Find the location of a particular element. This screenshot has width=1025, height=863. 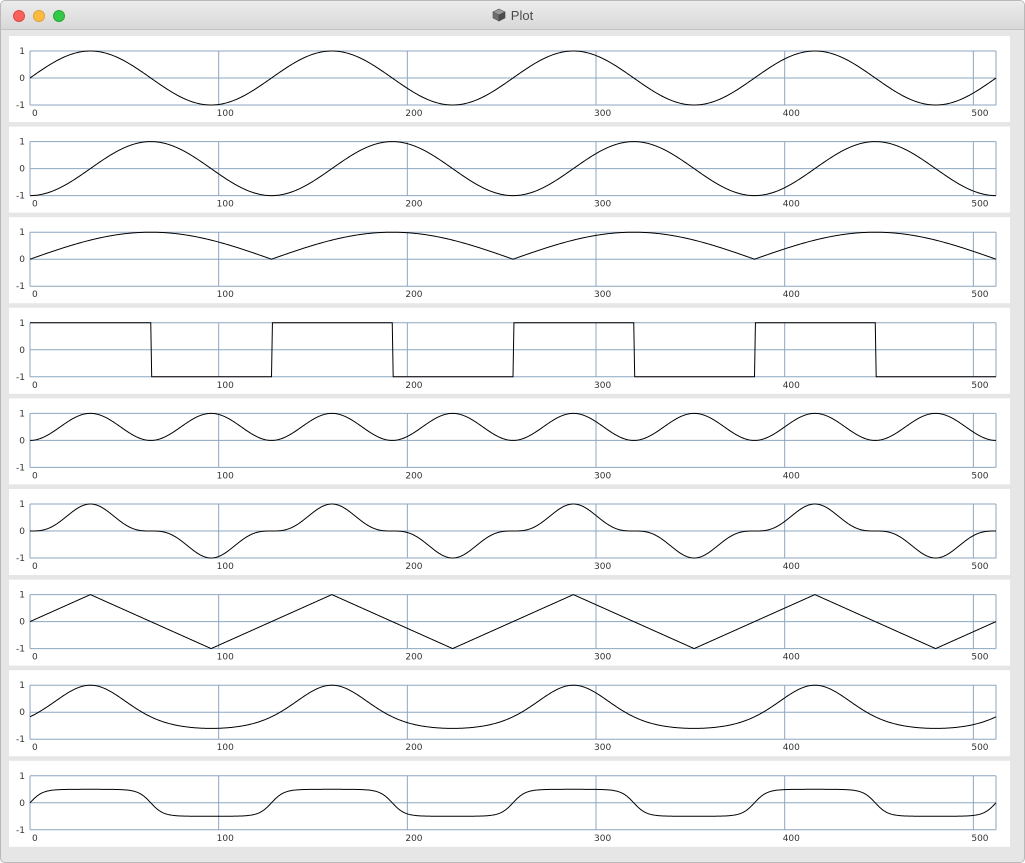

app-cube-icon is located at coordinates (499, 15).